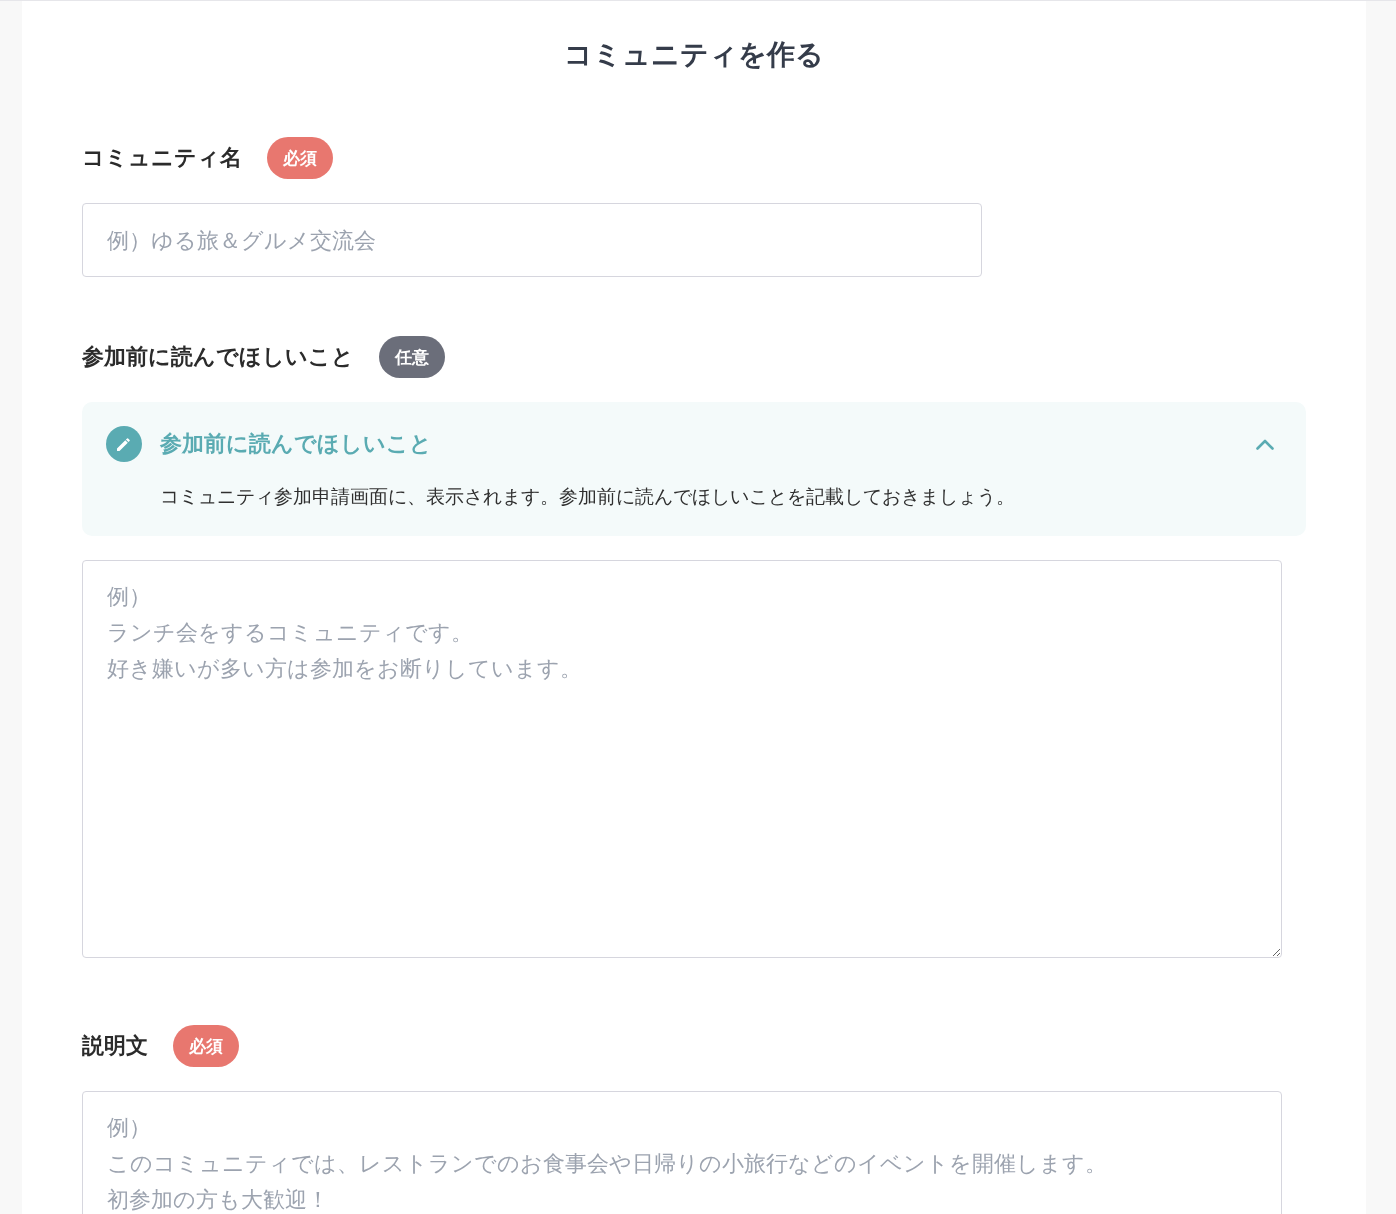 The height and width of the screenshot is (1214, 1396). Describe the element at coordinates (344, 669) in the screenshot. I see `placeholder-text: 好き嫌いが多い方は参加をお断りしています。` at that location.